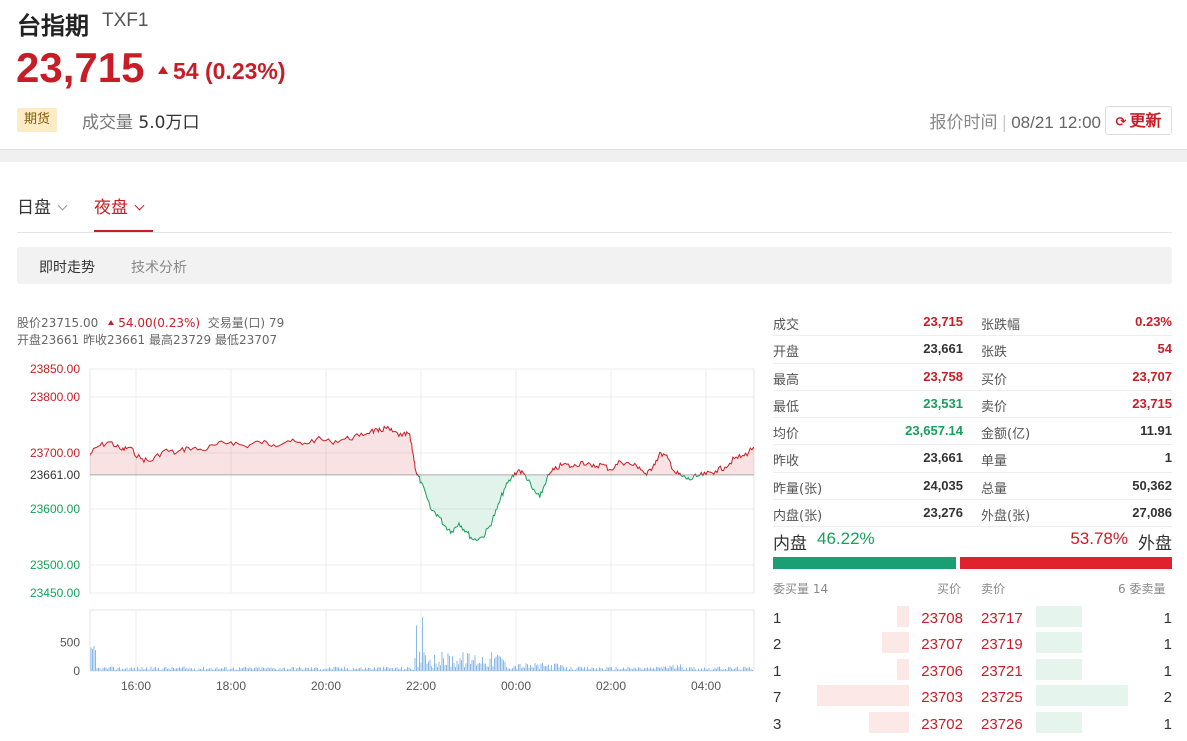  I want to click on stat-label: 最低, so click(786, 407).